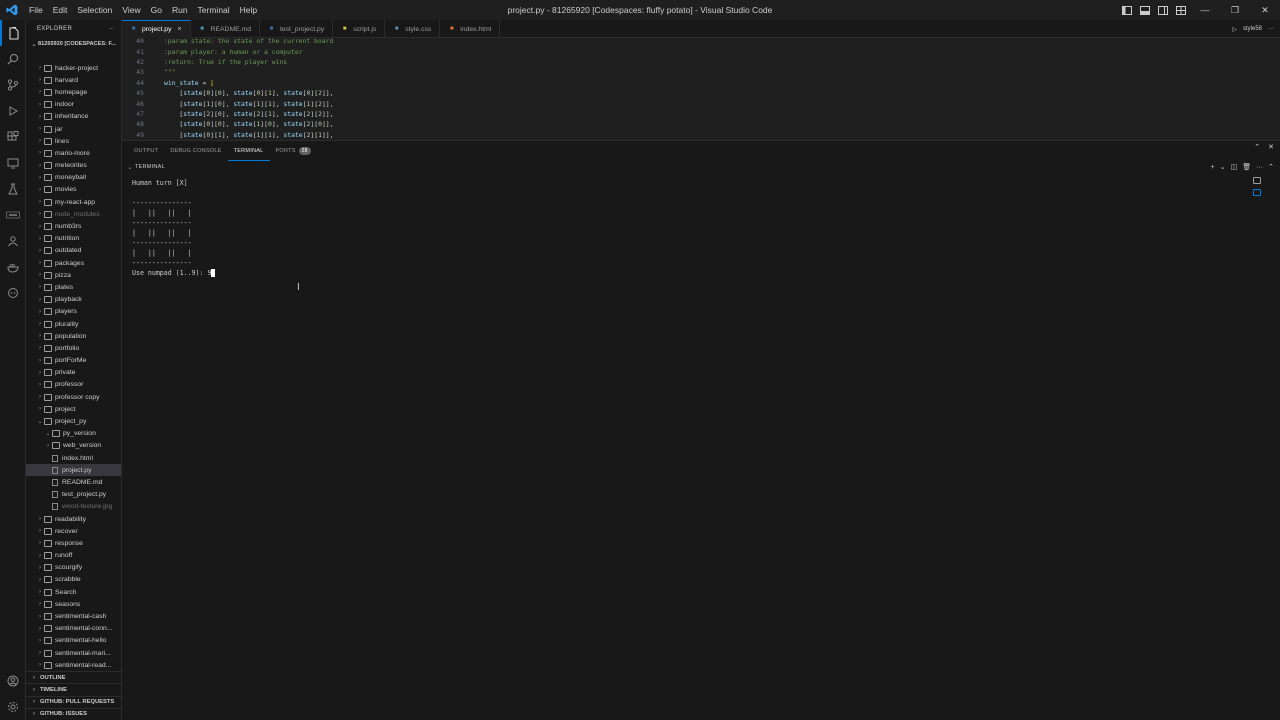 This screenshot has height=720, width=1280. What do you see at coordinates (73, 80) in the screenshot?
I see `tree-folder: › harvard` at bounding box center [73, 80].